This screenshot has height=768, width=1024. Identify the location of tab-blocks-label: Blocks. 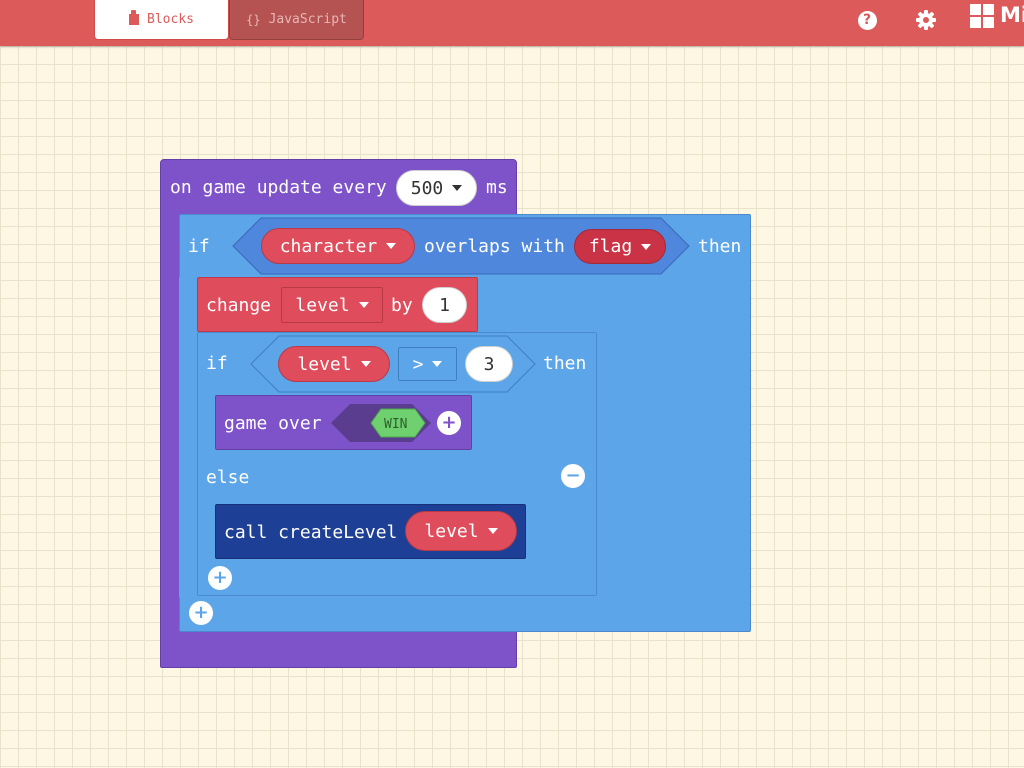
(170, 19).